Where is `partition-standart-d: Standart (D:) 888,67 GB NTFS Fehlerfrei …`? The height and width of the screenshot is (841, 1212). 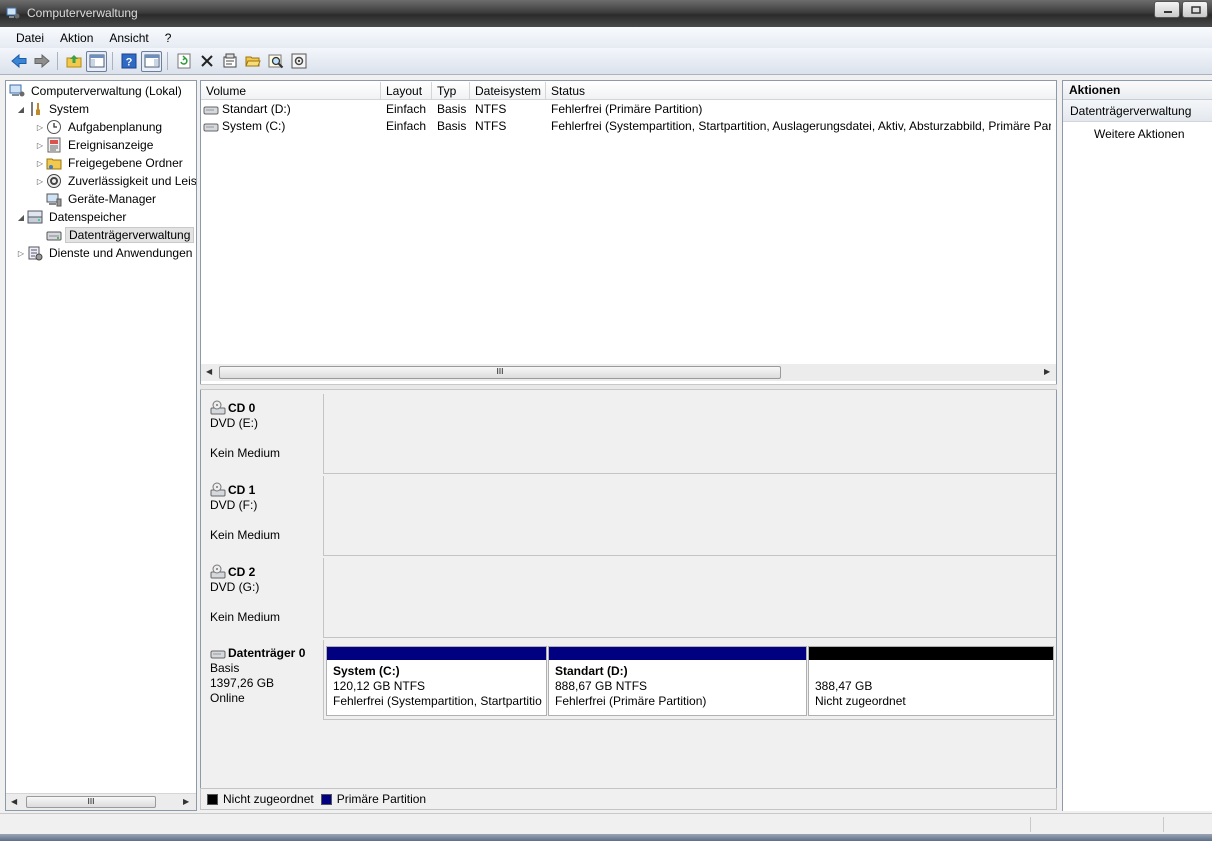
partition-standart-d: Standart (D:) 888,67 GB NTFS Fehlerfrei … is located at coordinates (677, 681).